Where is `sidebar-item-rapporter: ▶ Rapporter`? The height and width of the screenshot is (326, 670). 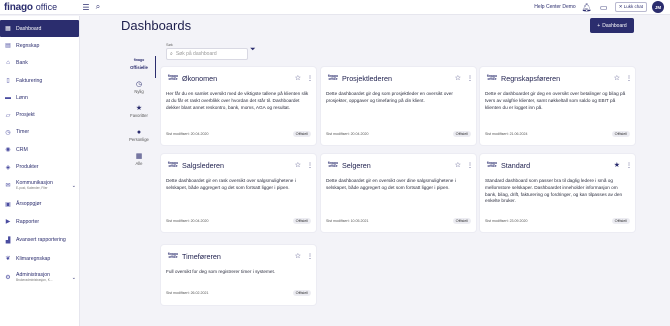
sidebar-item-rapporter: ▶ Rapporter is located at coordinates (39, 221).